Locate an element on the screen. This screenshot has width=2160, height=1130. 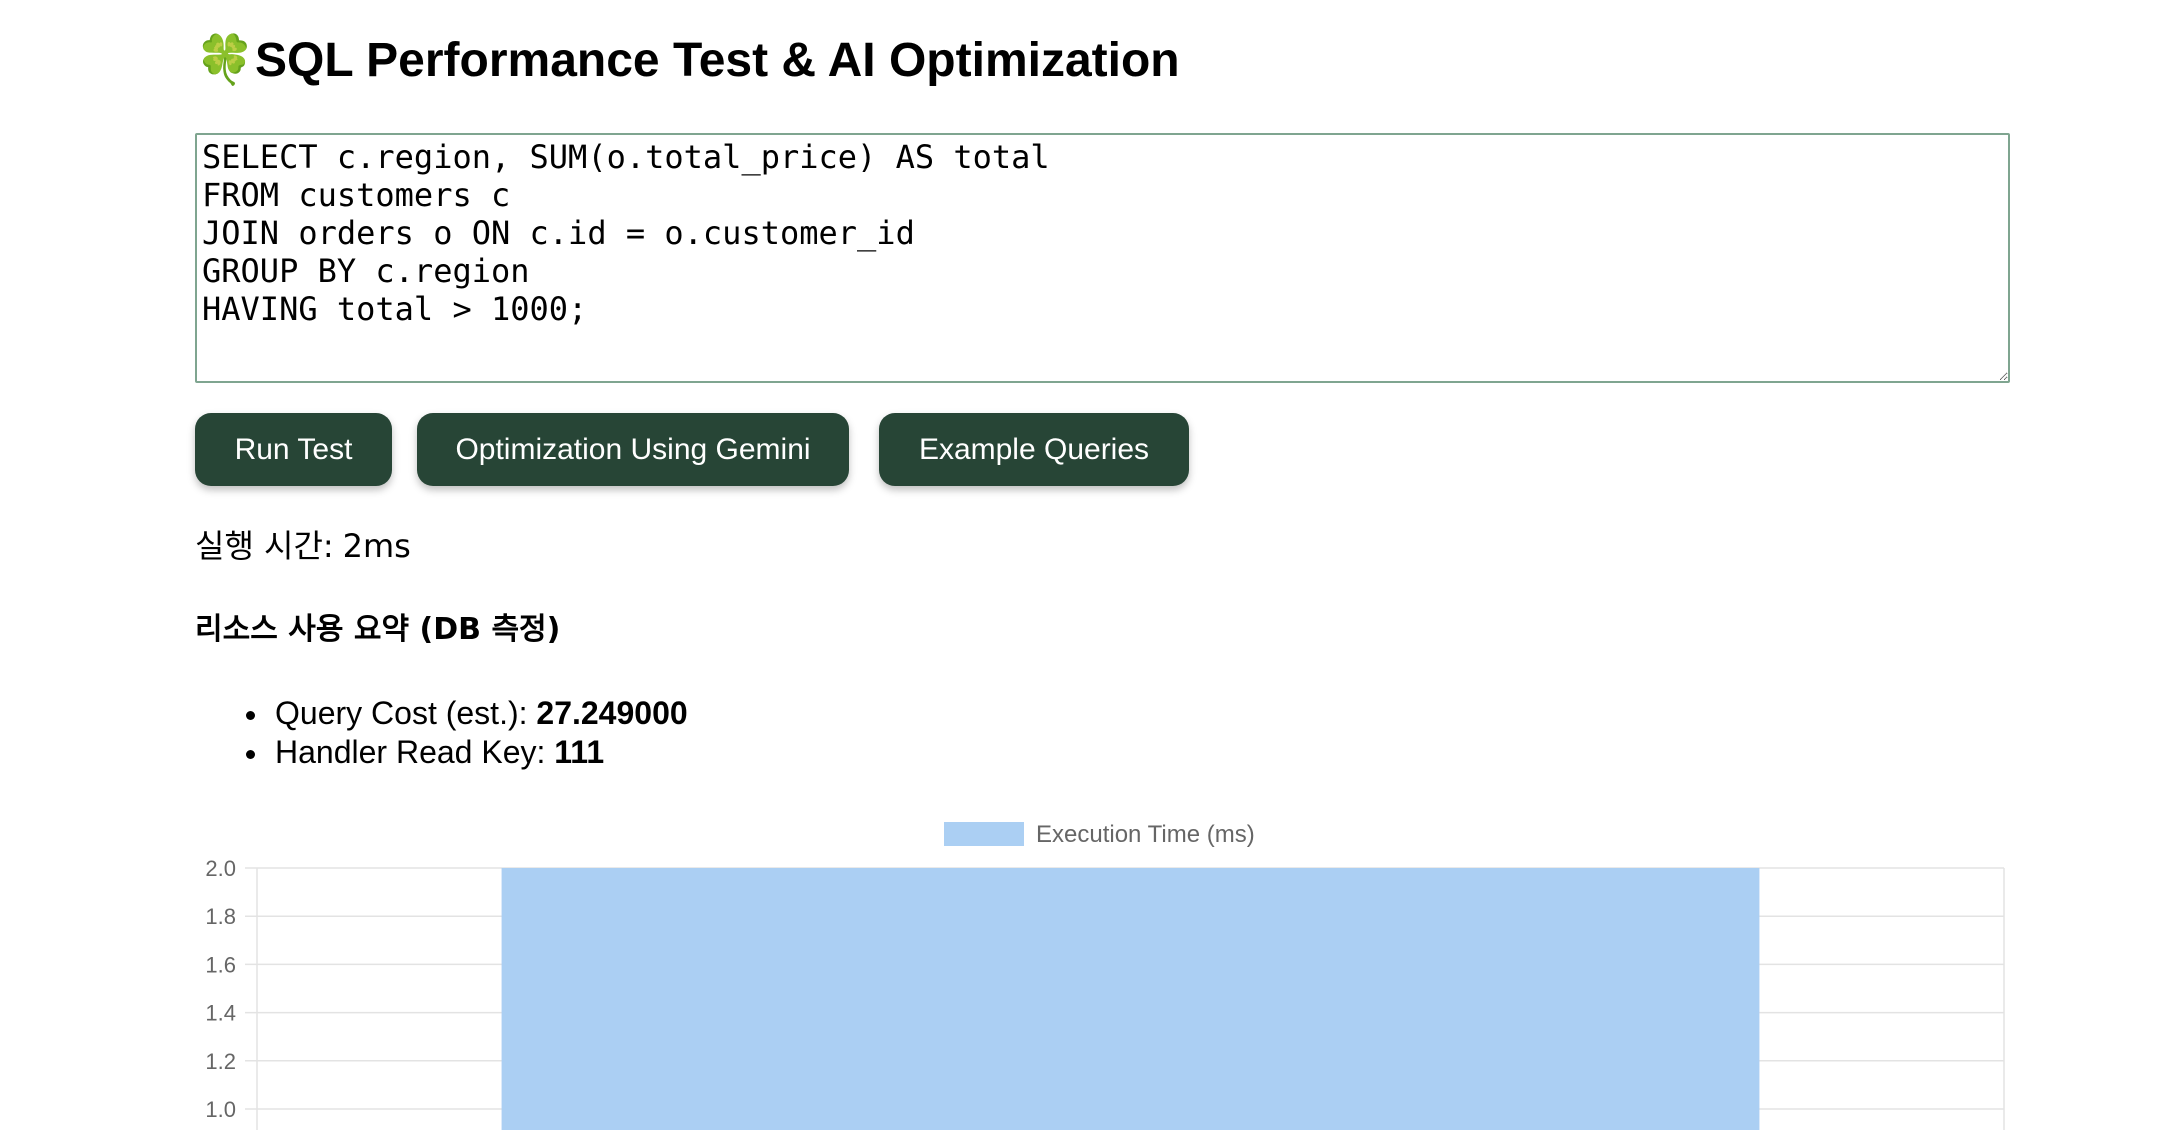
y-tick-label: 1.4 is located at coordinates (220, 1013).